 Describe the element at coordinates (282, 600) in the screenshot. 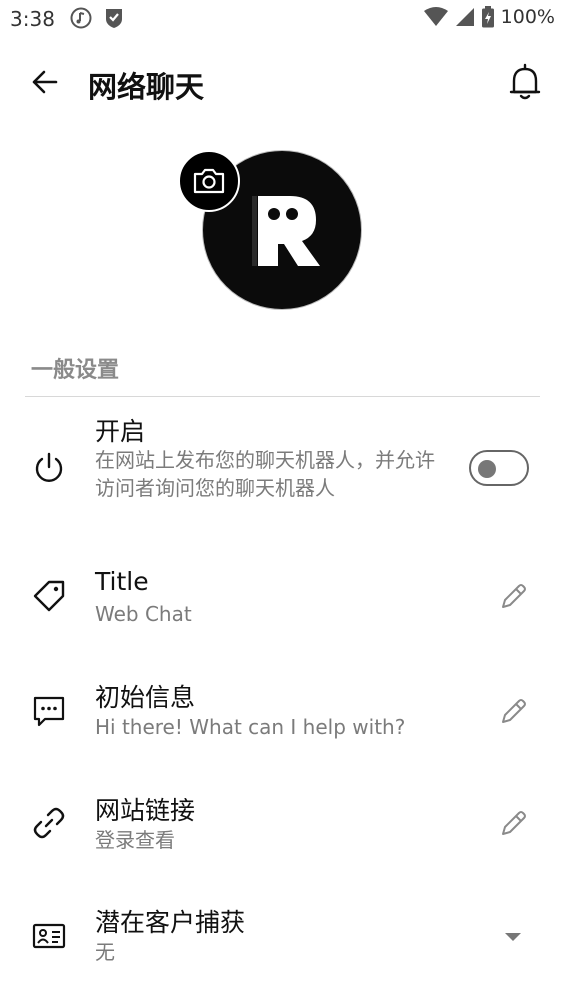

I see `setting-row-title: Title Web Chat` at that location.